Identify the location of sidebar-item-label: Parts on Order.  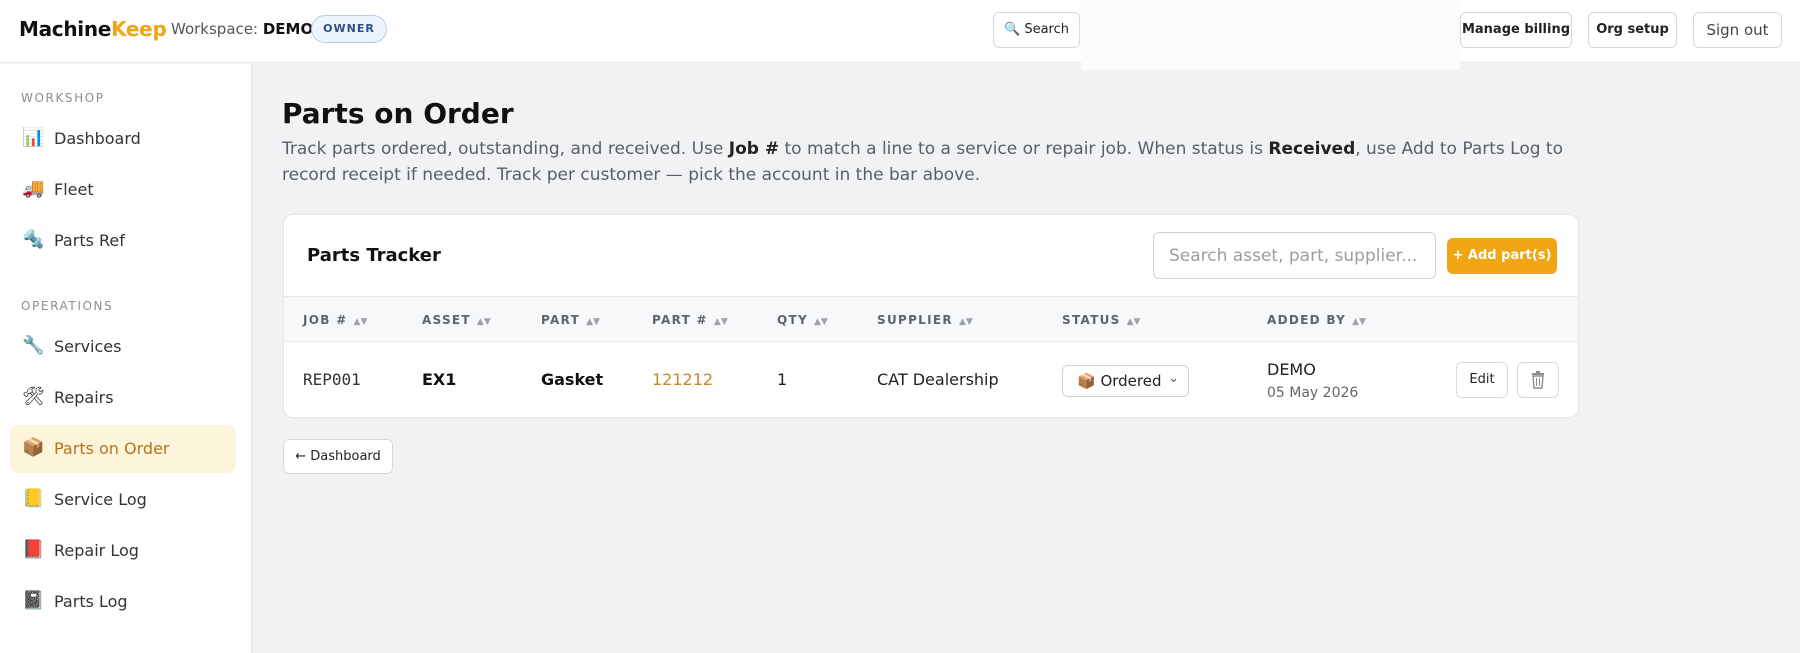
(112, 448).